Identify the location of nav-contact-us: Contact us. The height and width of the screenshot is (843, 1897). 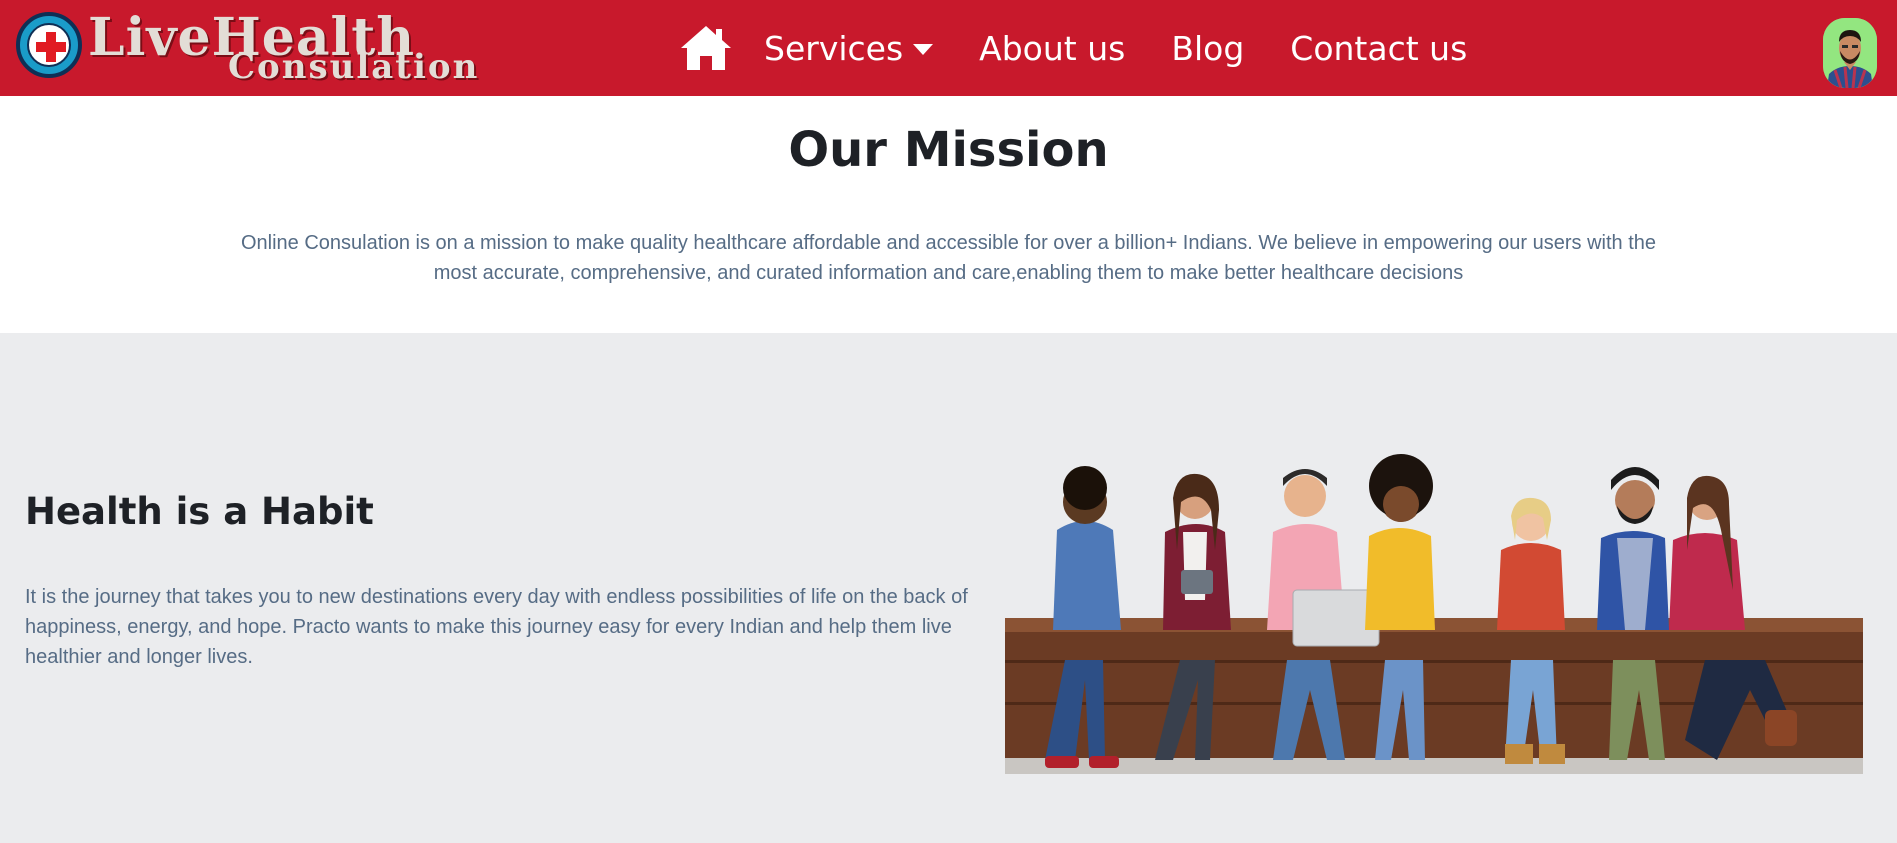
(1378, 48).